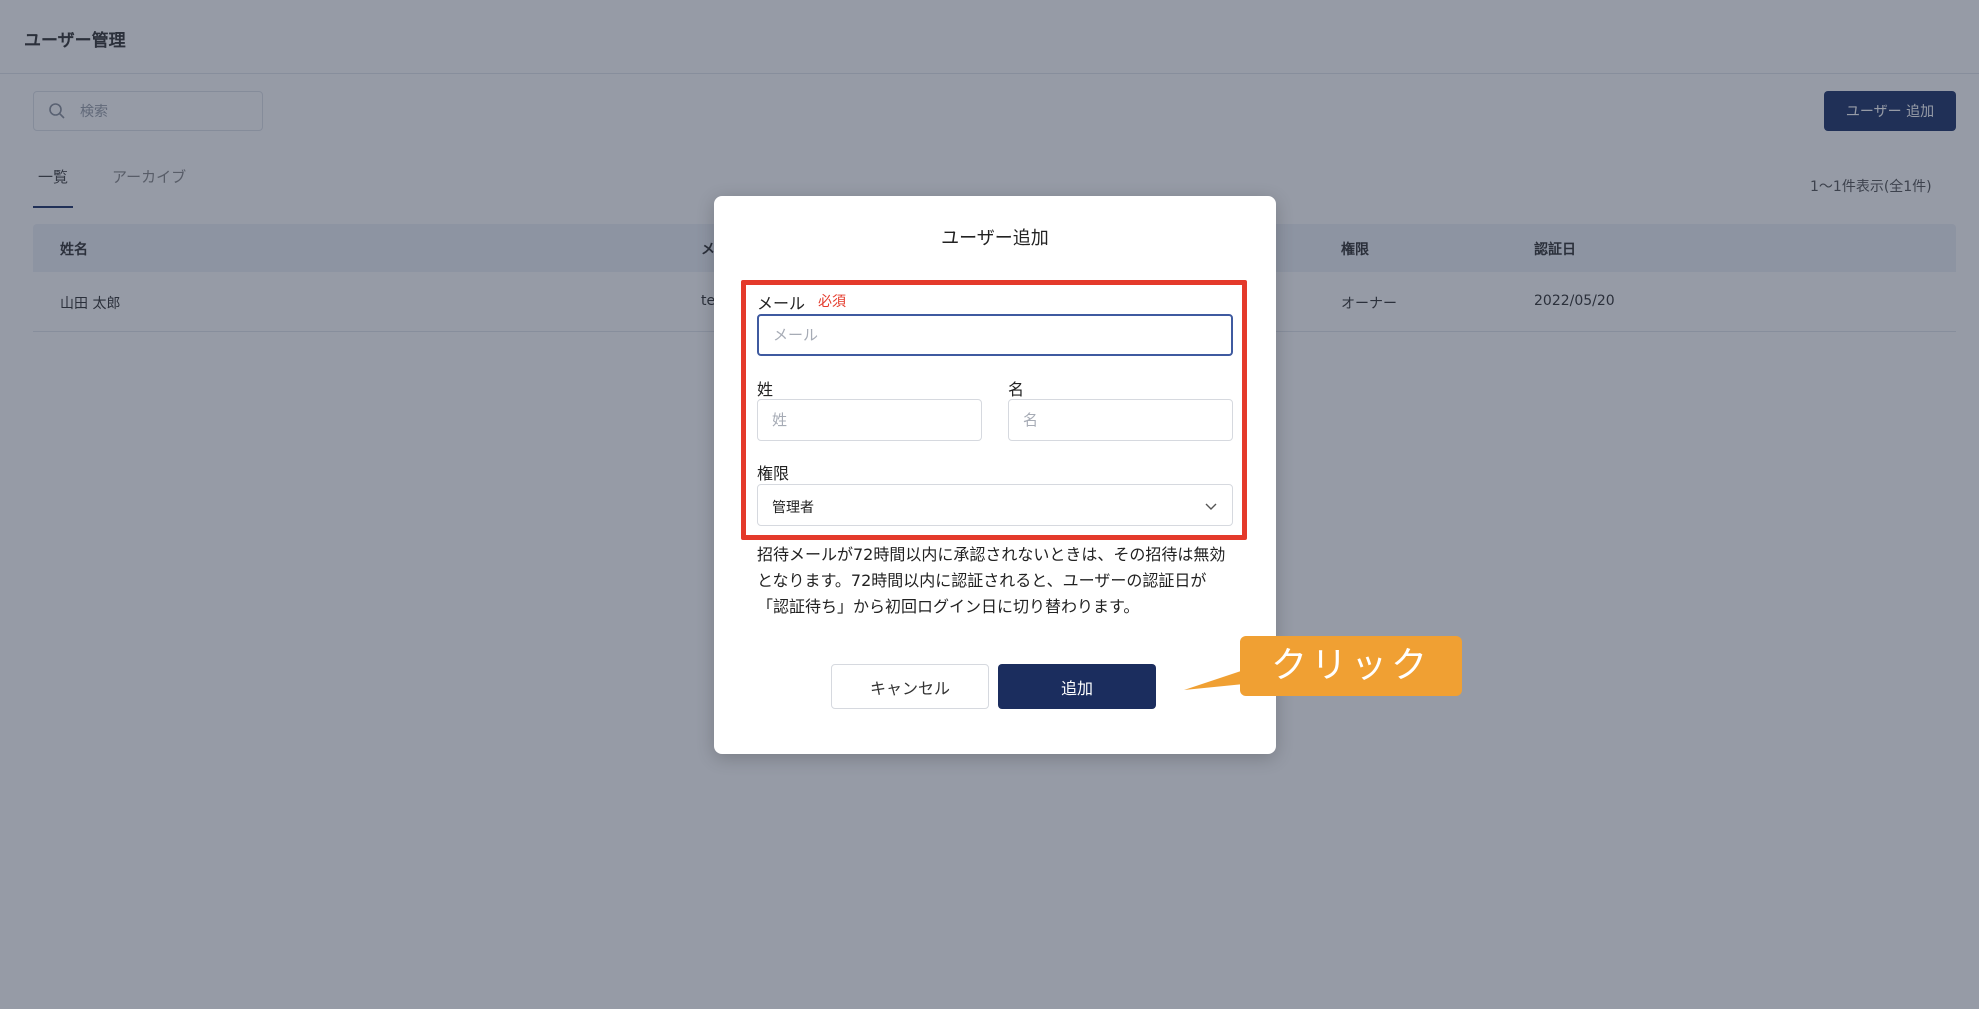 The image size is (1979, 1009). I want to click on cancel-button: キャンセル, so click(910, 686).